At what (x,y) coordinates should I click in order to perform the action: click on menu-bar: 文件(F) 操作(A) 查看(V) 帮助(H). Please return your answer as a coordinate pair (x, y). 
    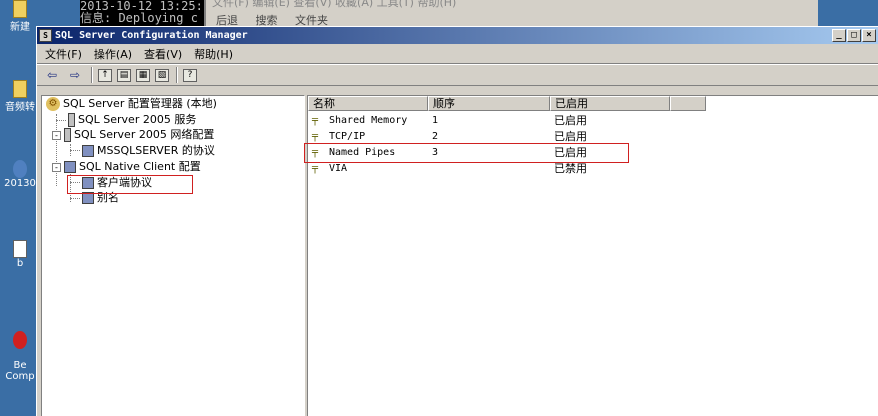
    Looking at the image, I should click on (457, 54).